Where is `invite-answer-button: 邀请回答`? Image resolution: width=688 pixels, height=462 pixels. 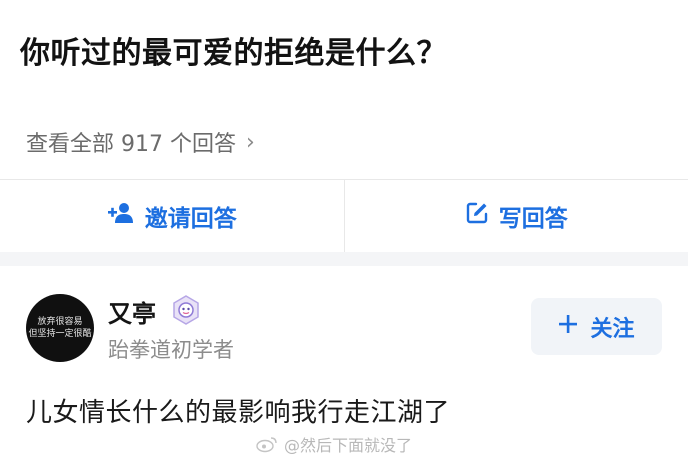
invite-answer-button: 邀请回答 is located at coordinates (172, 216).